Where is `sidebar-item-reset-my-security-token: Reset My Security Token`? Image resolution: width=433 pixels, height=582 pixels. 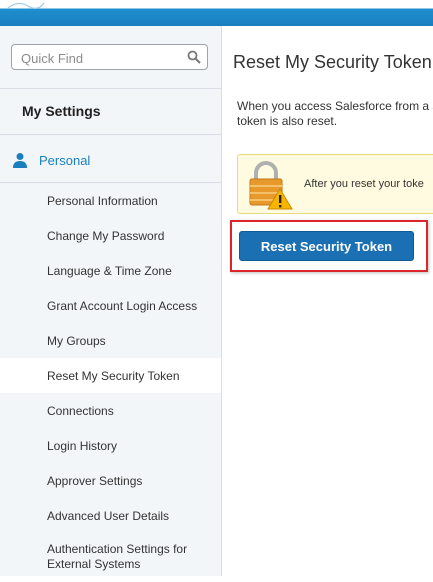
sidebar-item-reset-my-security-token: Reset My Security Token is located at coordinates (110, 375).